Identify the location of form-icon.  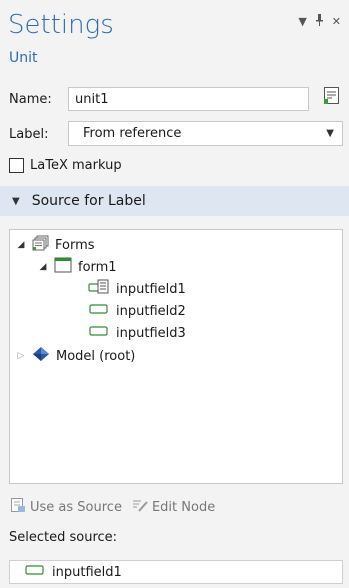
(331, 97).